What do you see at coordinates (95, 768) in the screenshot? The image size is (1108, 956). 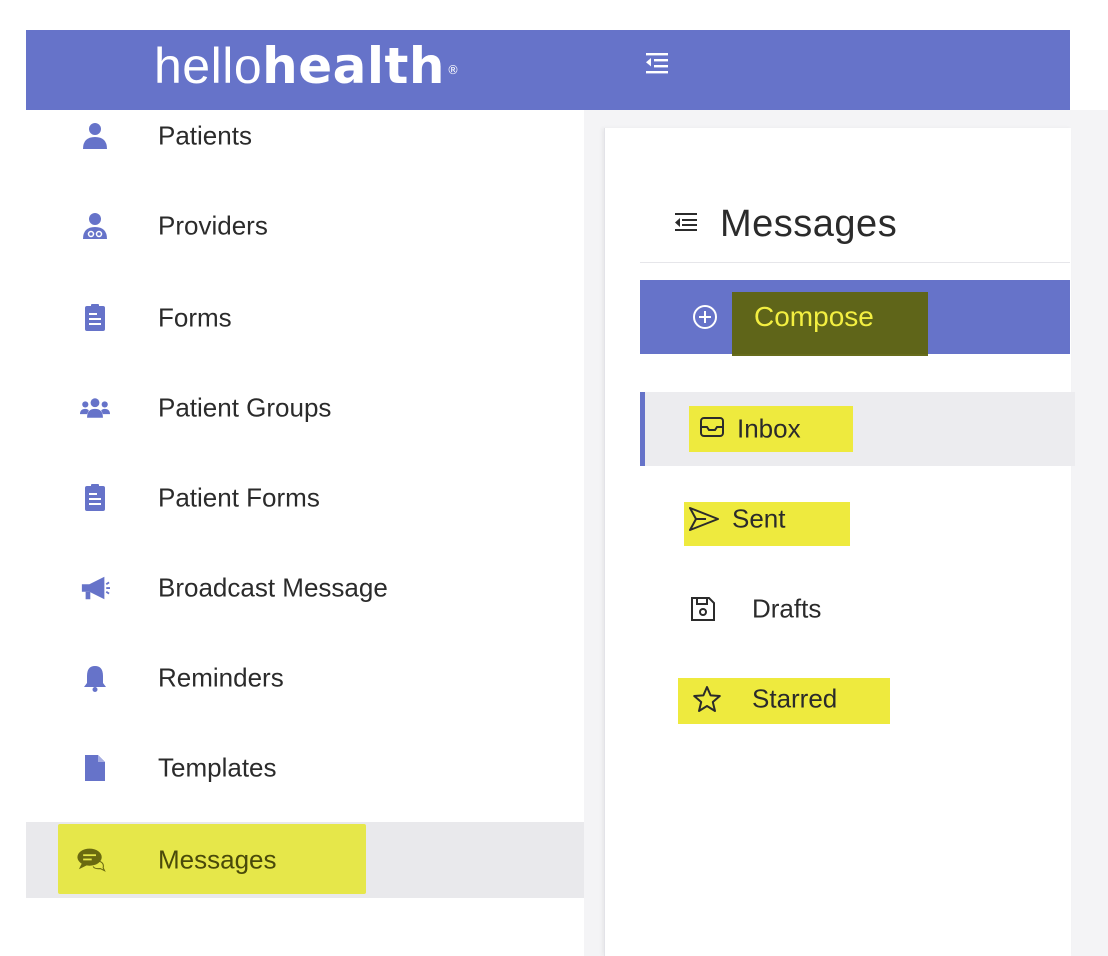 I see `file-icon` at bounding box center [95, 768].